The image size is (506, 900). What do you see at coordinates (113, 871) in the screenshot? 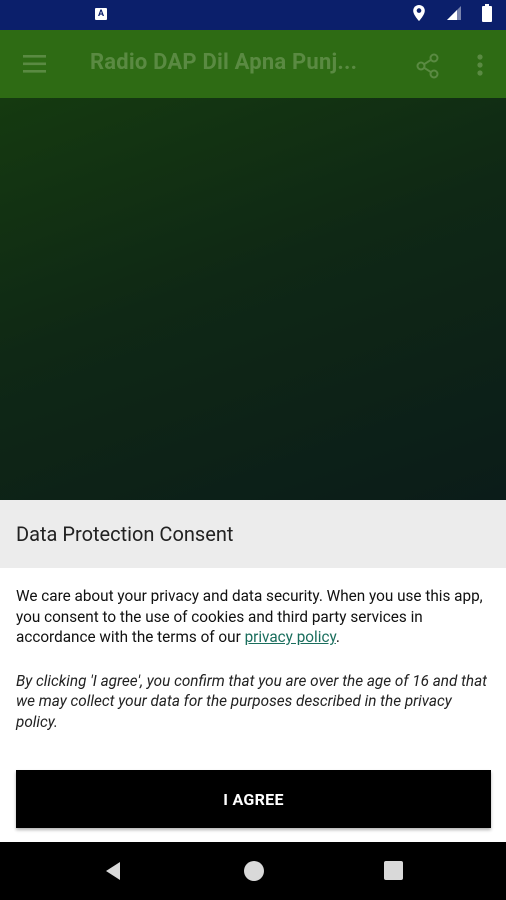
I see `back-icon` at bounding box center [113, 871].